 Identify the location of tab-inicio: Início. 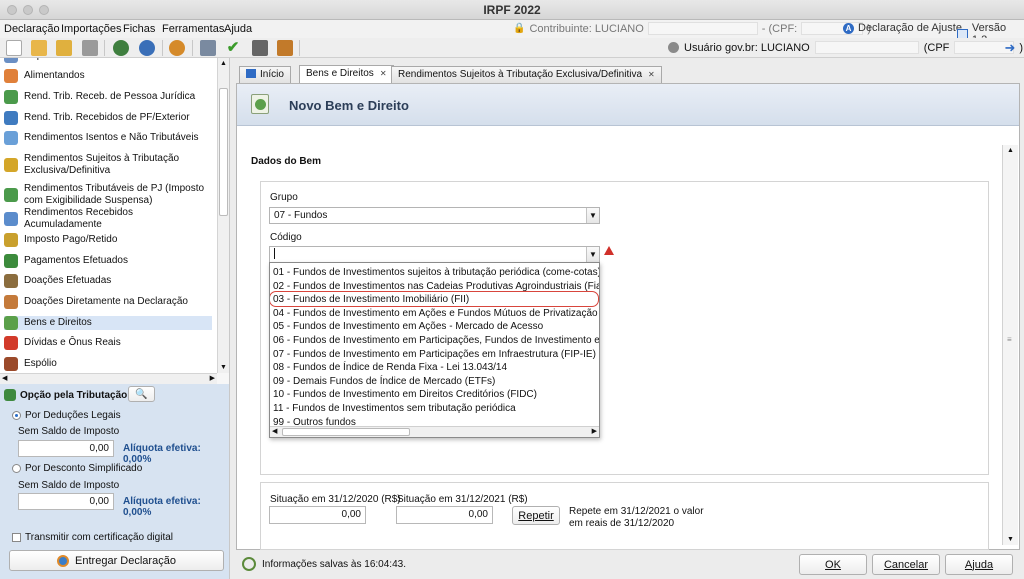
(265, 74).